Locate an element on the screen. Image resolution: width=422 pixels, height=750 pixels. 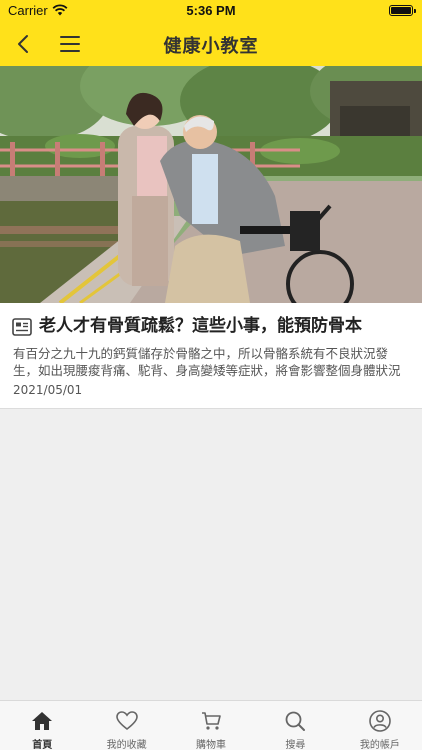
document-icon is located at coordinates (22, 327).